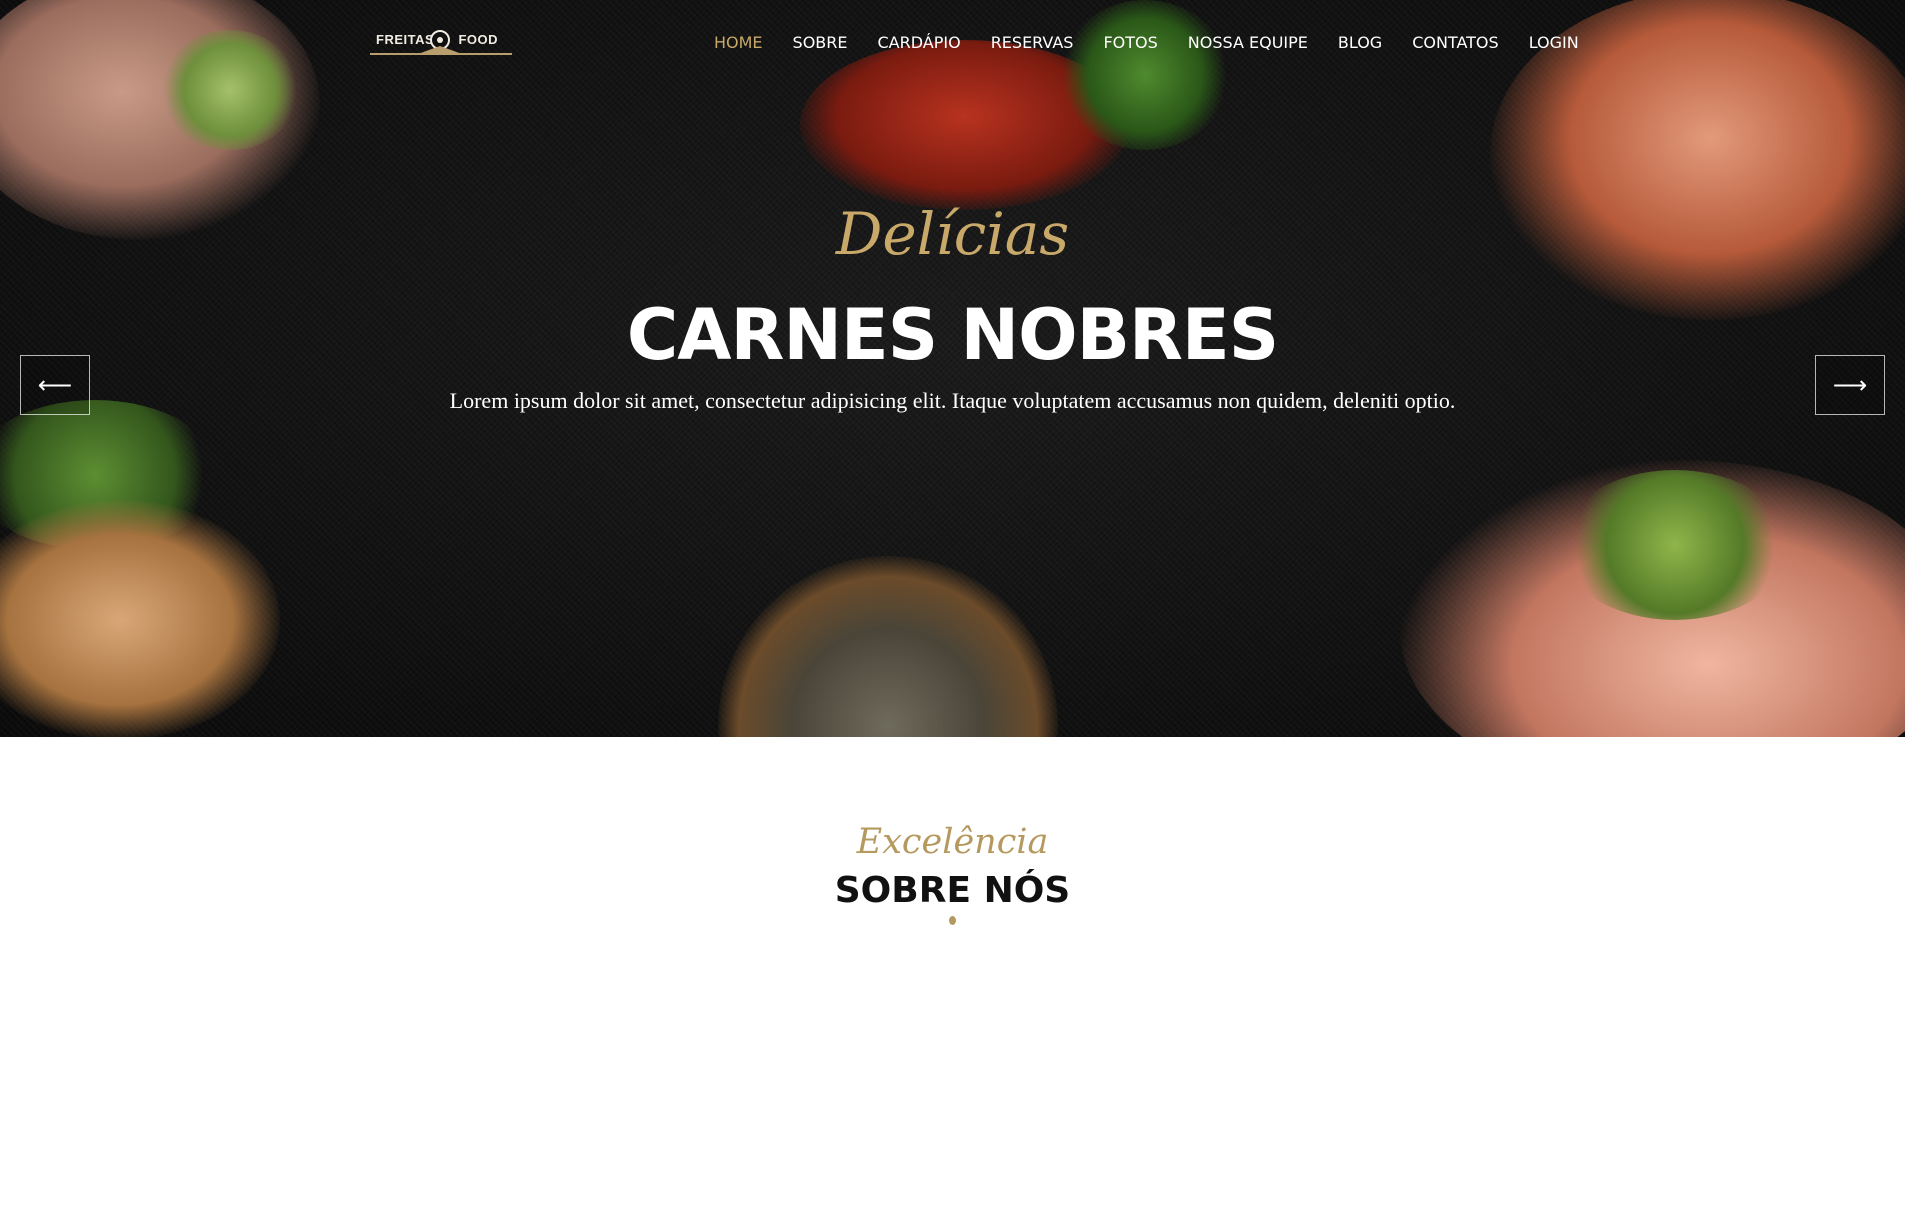  What do you see at coordinates (230, 90) in the screenshot?
I see `food-image-cucumber` at bounding box center [230, 90].